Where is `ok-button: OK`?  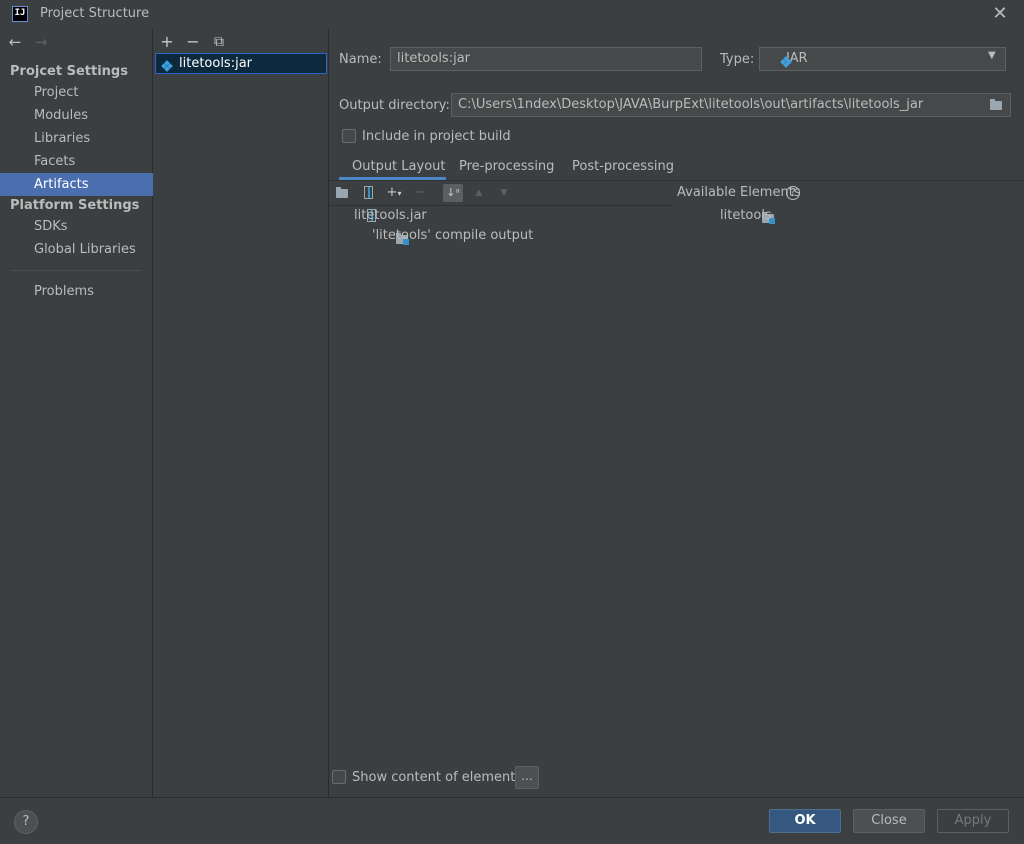
ok-button: OK is located at coordinates (805, 821).